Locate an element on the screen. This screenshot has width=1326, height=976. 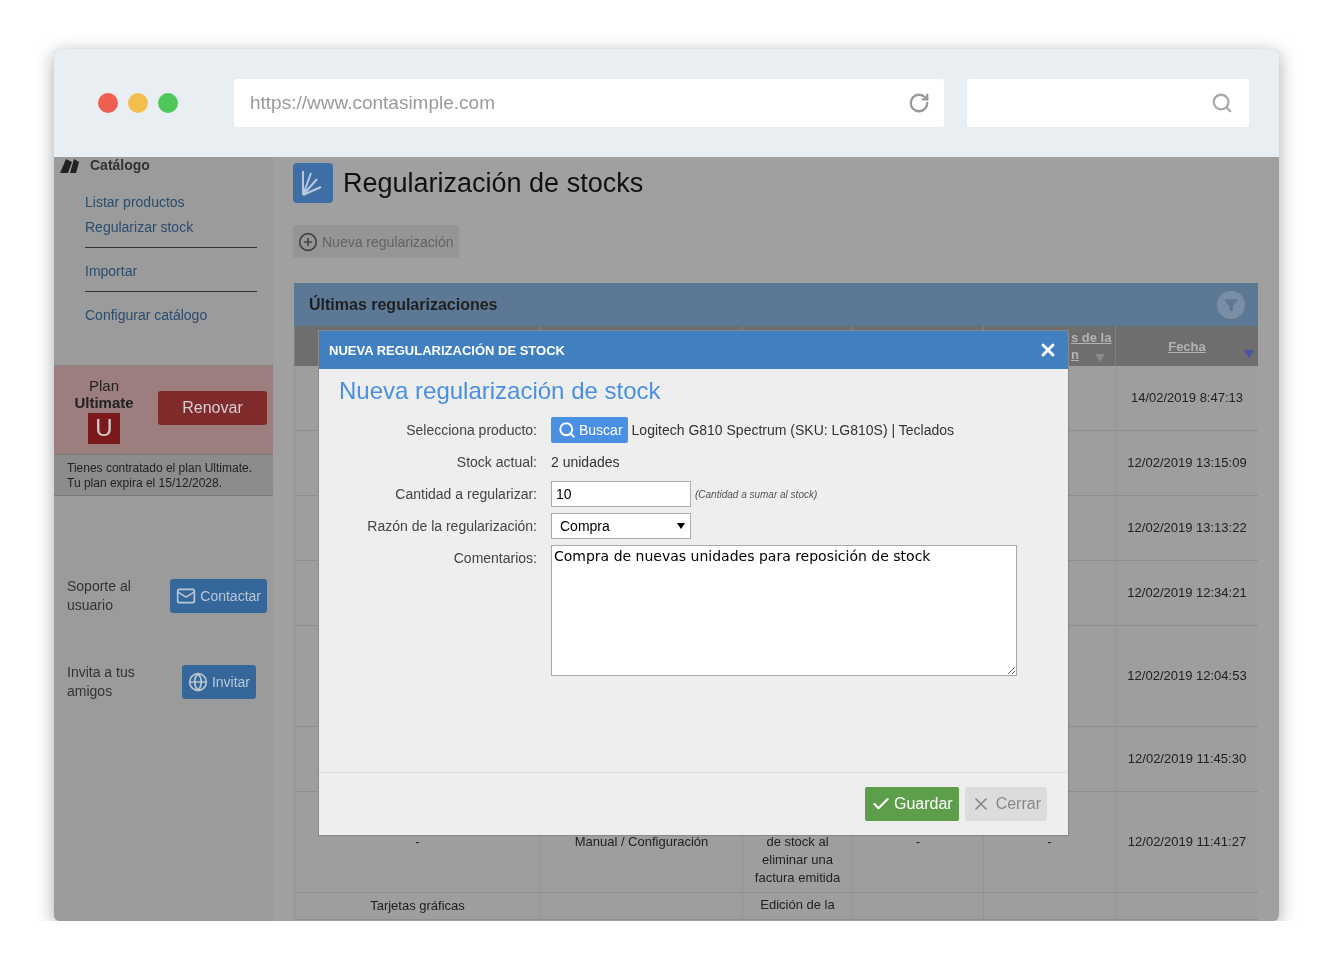
search-button: Buscar is located at coordinates (589, 430).